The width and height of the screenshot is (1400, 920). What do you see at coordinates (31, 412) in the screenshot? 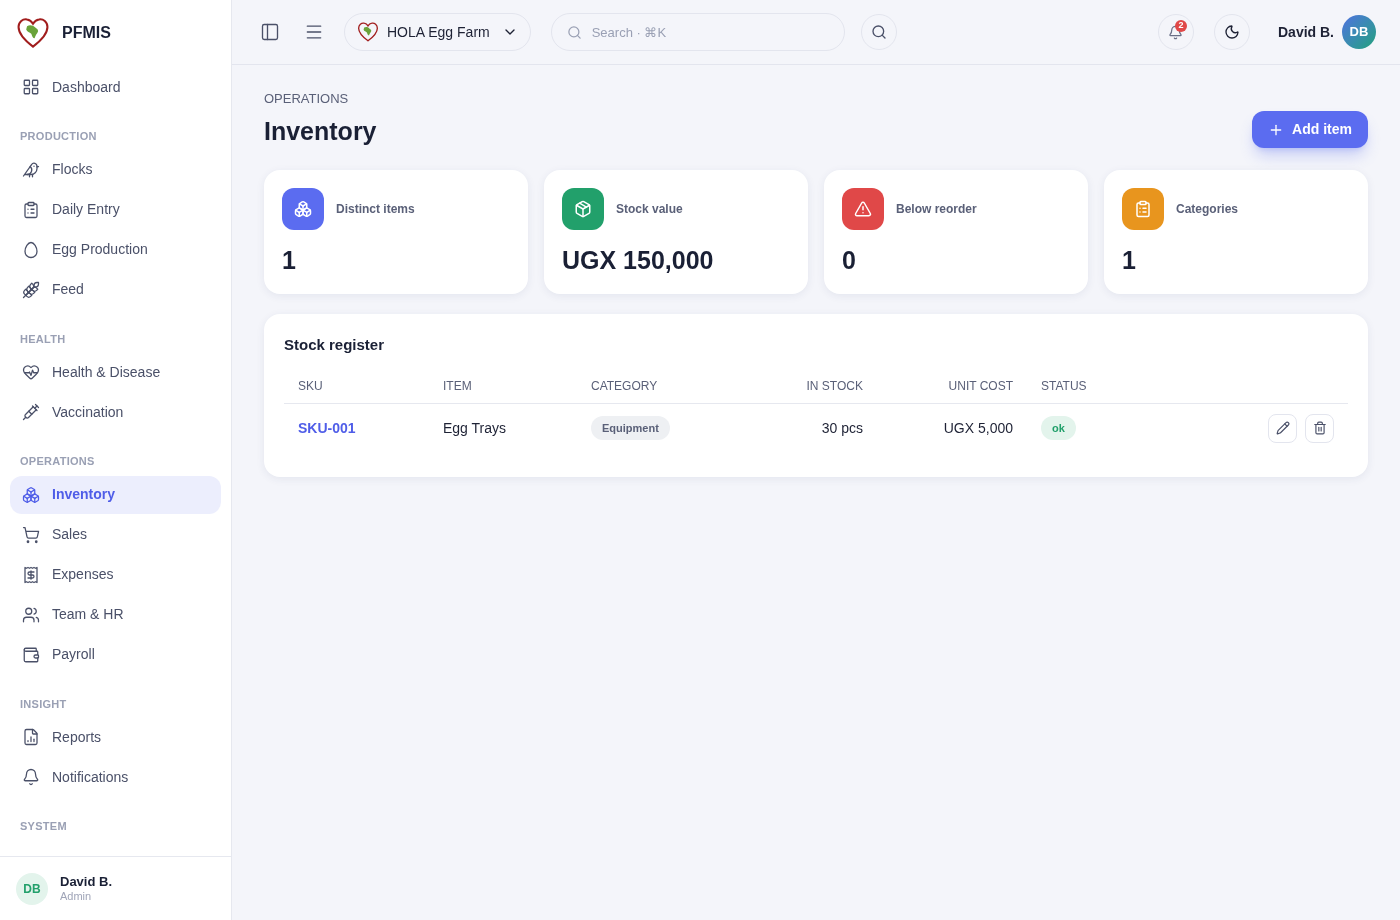
I see `syringe-icon` at bounding box center [31, 412].